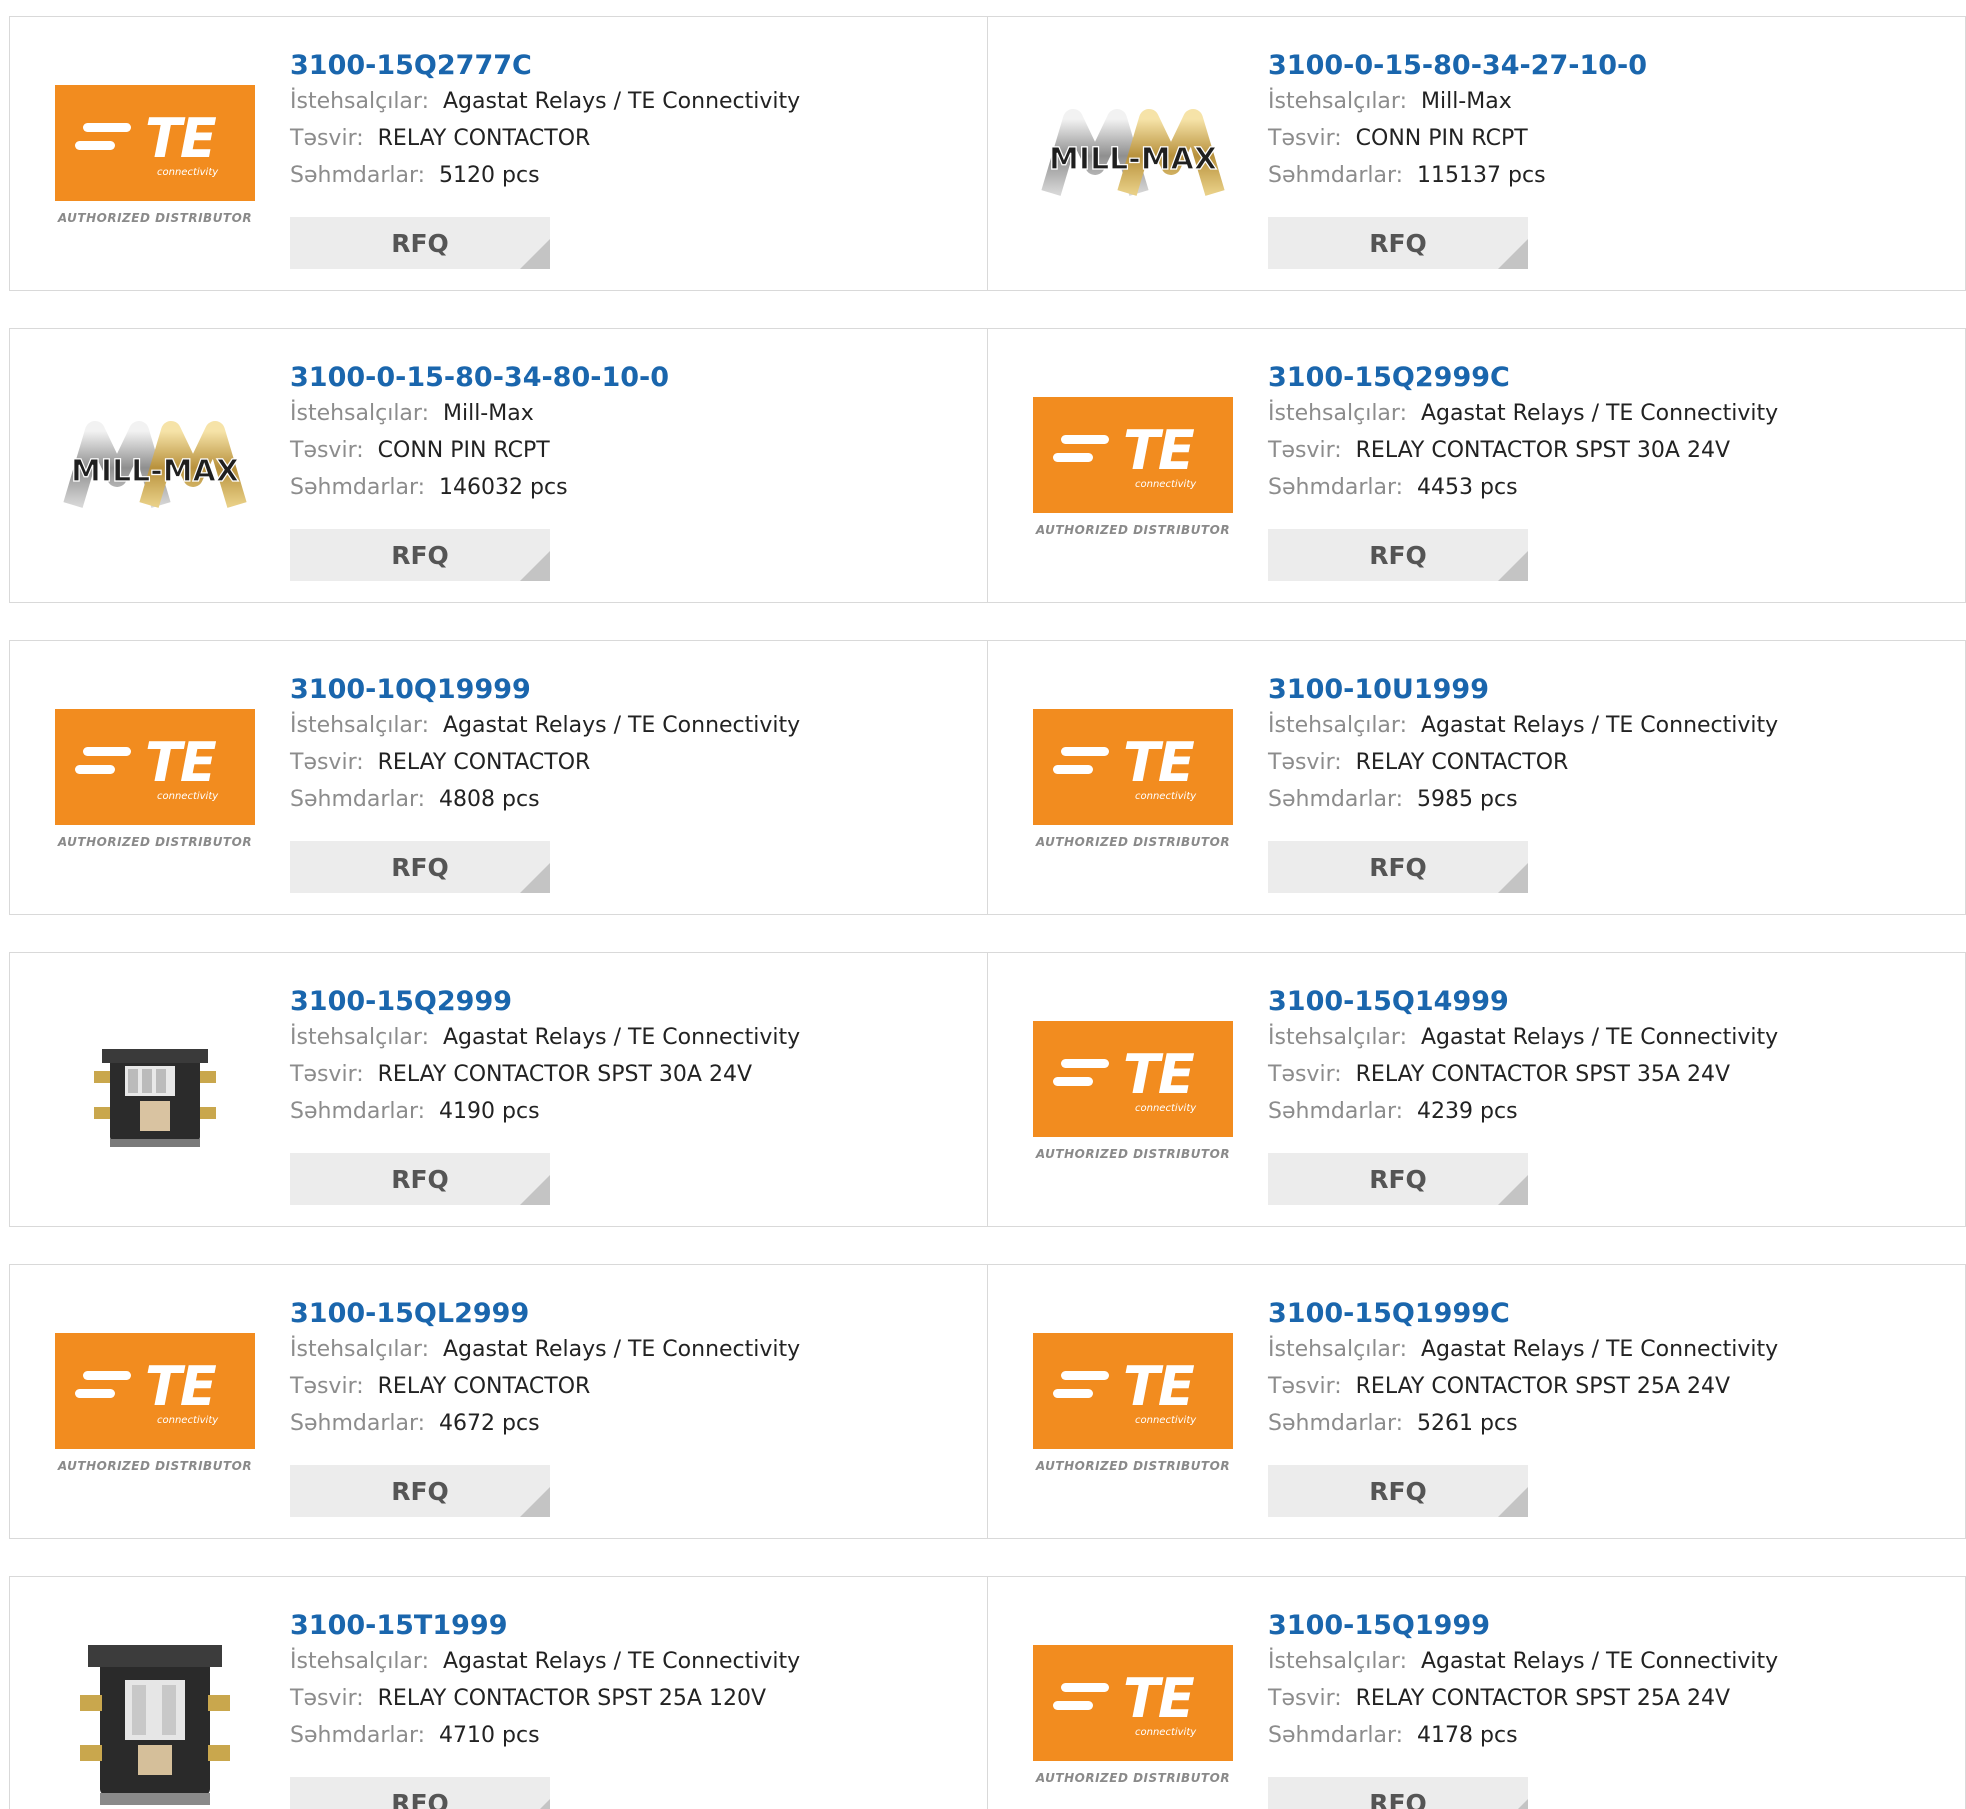  Describe the element at coordinates (1523, 1626) in the screenshot. I see `product-part-link: 3100-15Q1999` at that location.